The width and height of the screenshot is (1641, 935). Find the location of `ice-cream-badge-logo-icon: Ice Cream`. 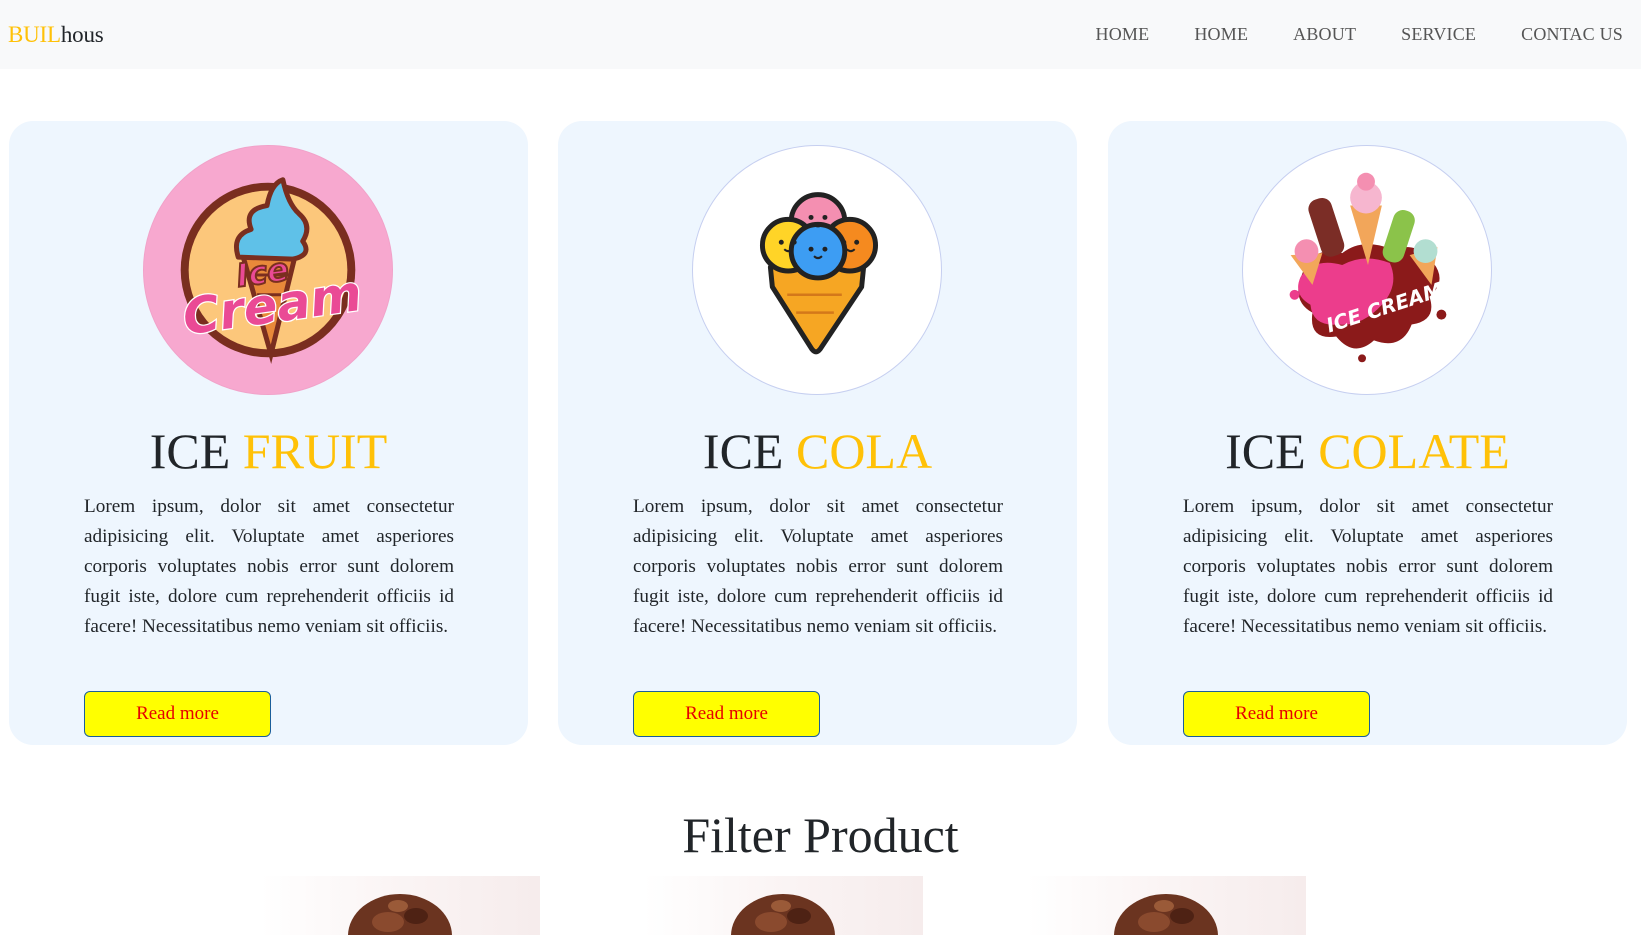

ice-cream-badge-logo-icon: Ice Cream is located at coordinates (268, 270).